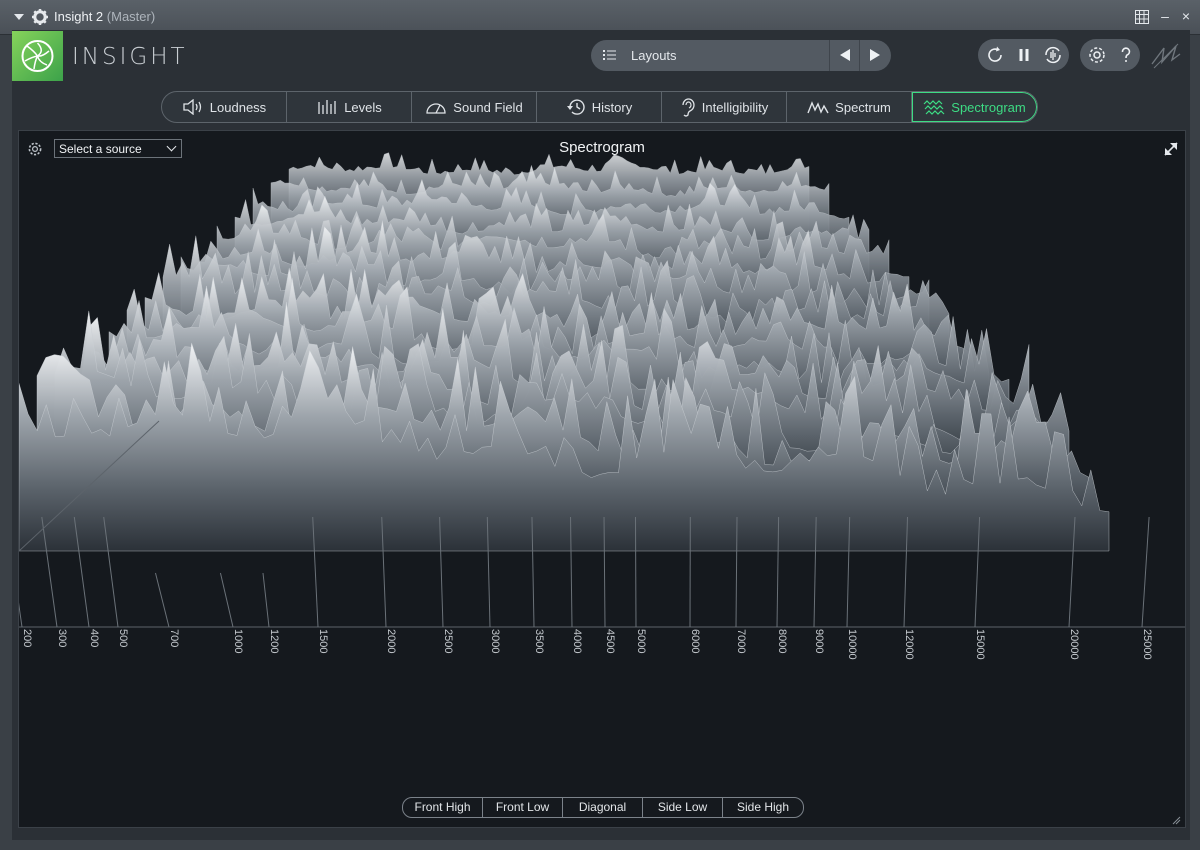 This screenshot has height=850, width=1200. What do you see at coordinates (1171, 149) in the screenshot?
I see `expand-icon` at bounding box center [1171, 149].